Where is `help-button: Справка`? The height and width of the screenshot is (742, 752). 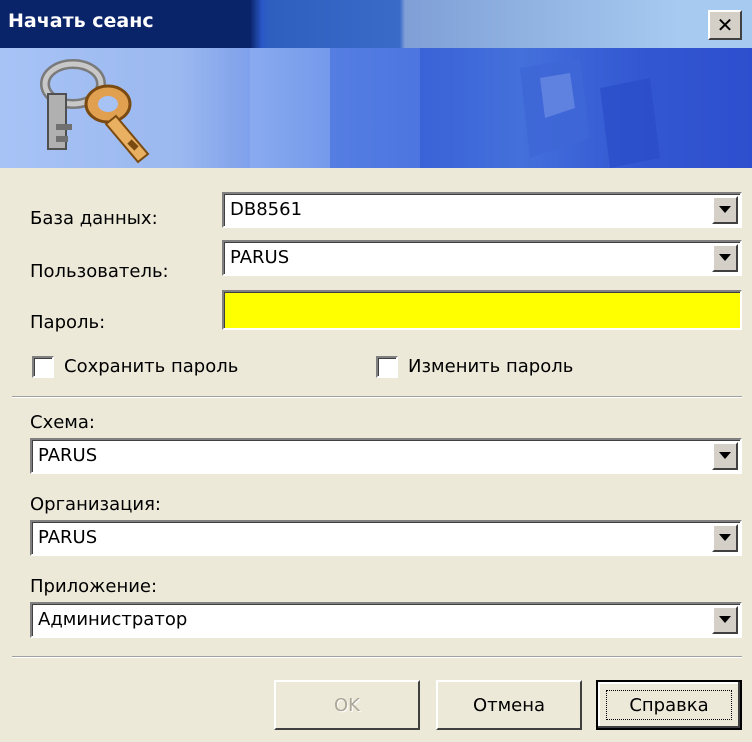
help-button: Справка is located at coordinates (669, 705).